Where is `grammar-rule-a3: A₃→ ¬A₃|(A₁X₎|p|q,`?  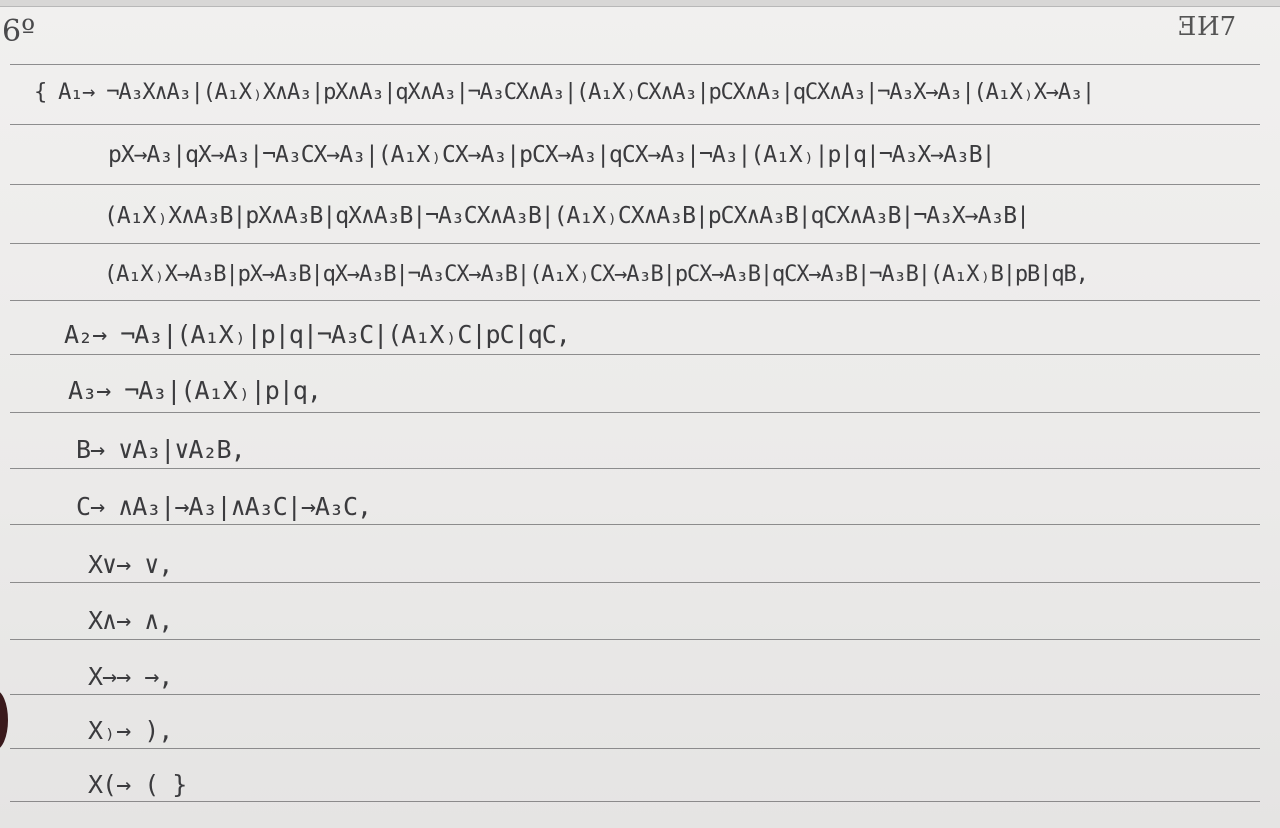
grammar-rule-a3: A₃→ ¬A₃|(A₁X₎|p|q, is located at coordinates (195, 390).